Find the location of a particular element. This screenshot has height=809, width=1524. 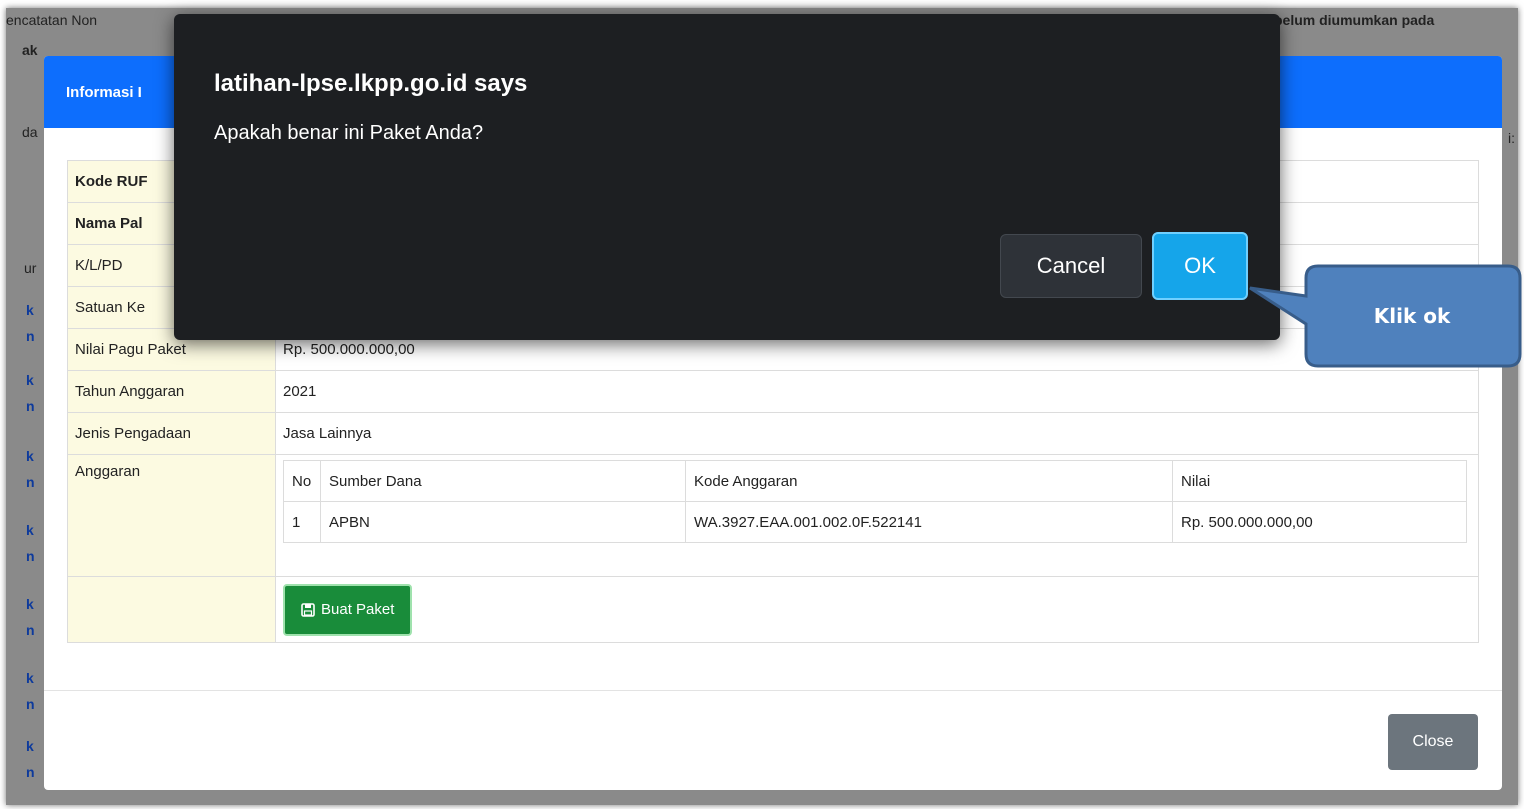

row-actions: Buat Paket is located at coordinates (773, 609).